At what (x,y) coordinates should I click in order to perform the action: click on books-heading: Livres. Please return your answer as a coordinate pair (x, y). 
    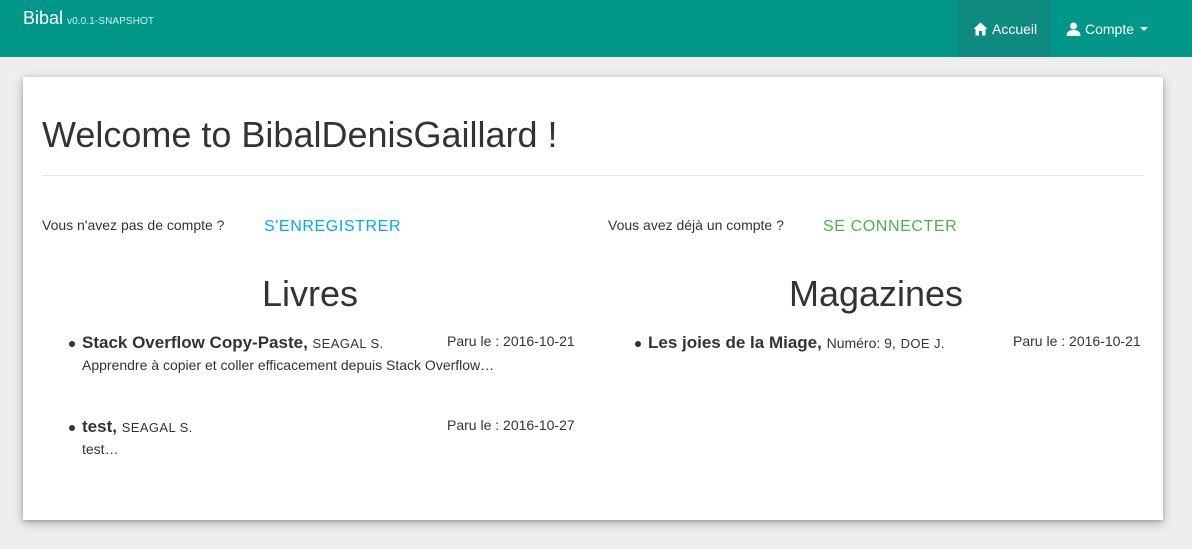
    Looking at the image, I should click on (310, 293).